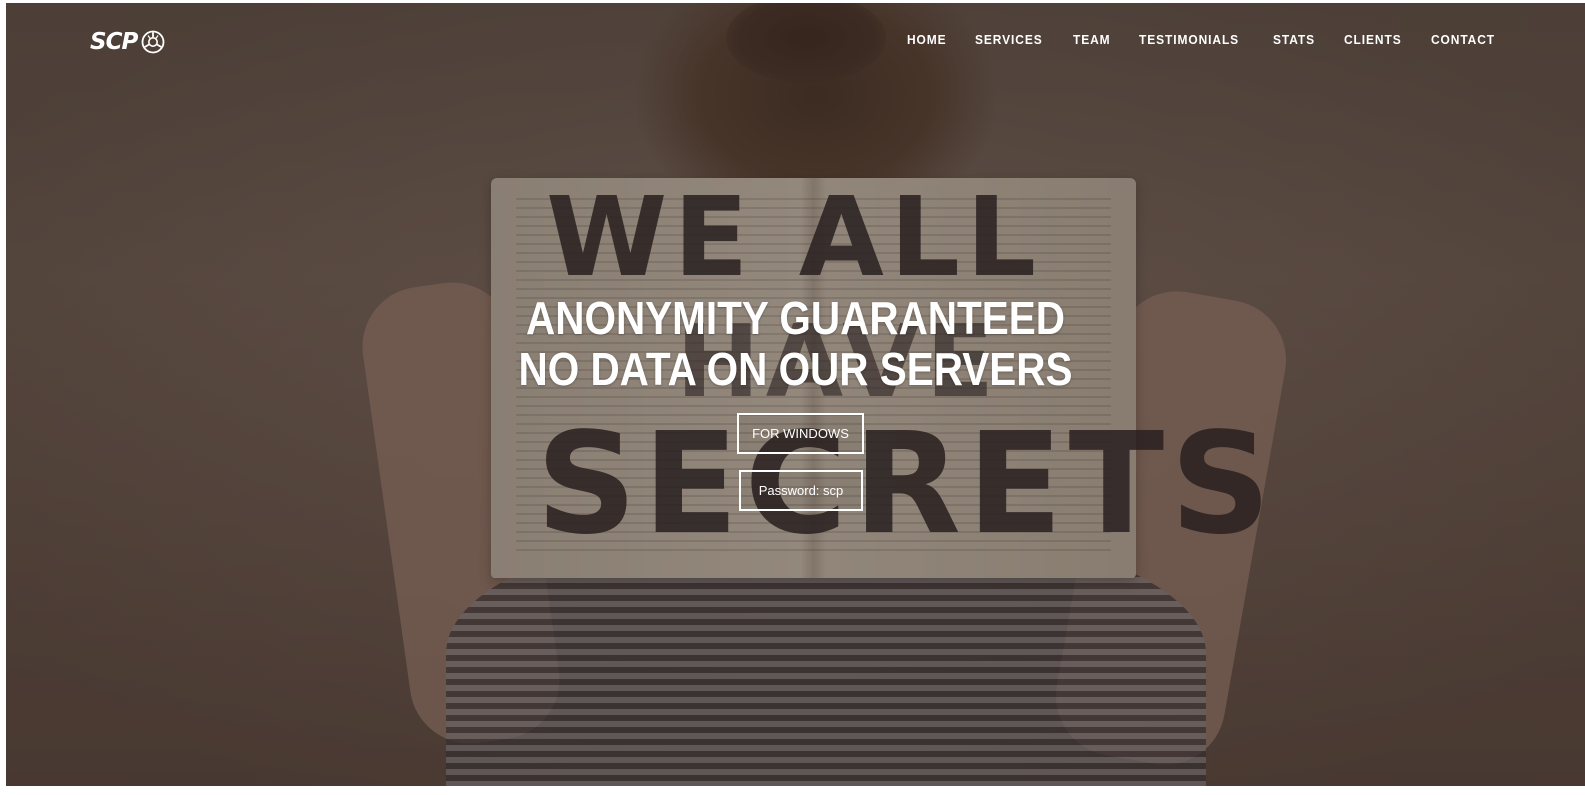 The width and height of the screenshot is (1585, 795). What do you see at coordinates (1373, 39) in the screenshot?
I see `nav-link-clients: CLIENTS` at bounding box center [1373, 39].